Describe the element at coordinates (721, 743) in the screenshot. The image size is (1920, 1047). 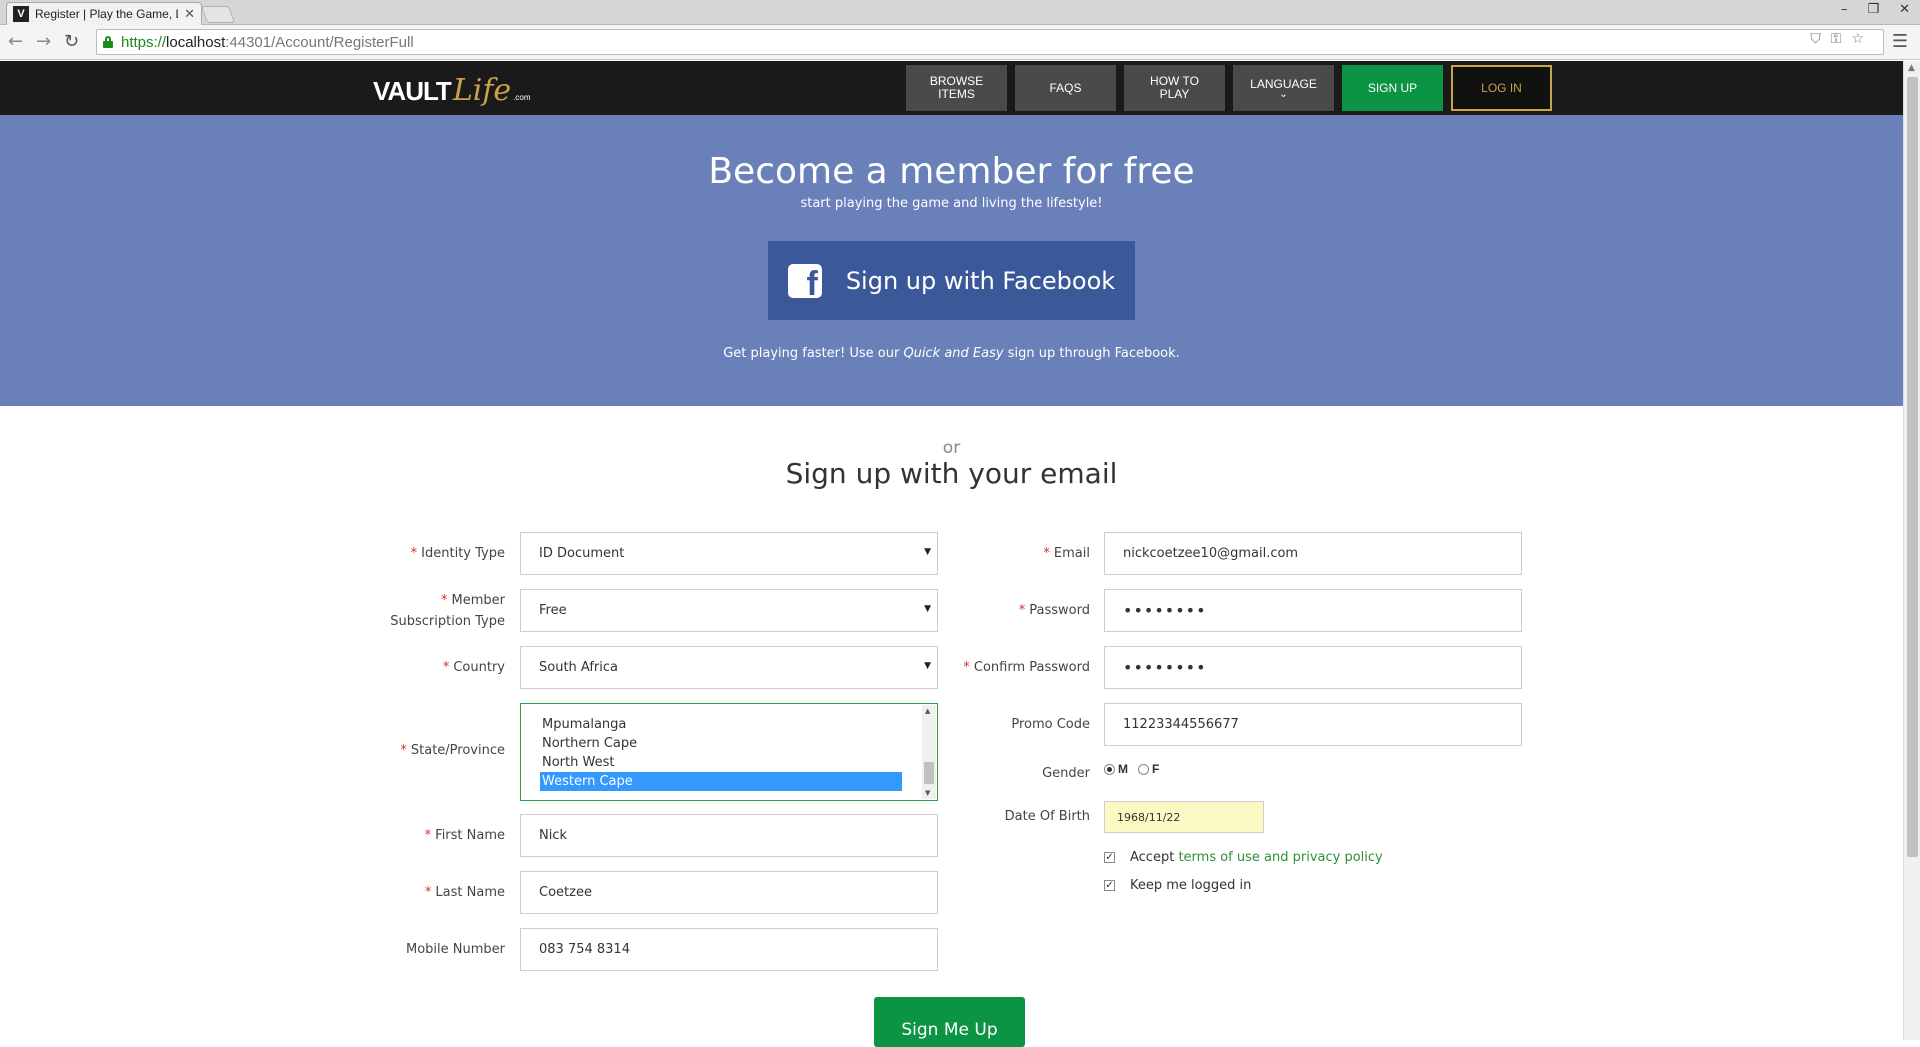
I see `state-option: Northern Cape` at that location.